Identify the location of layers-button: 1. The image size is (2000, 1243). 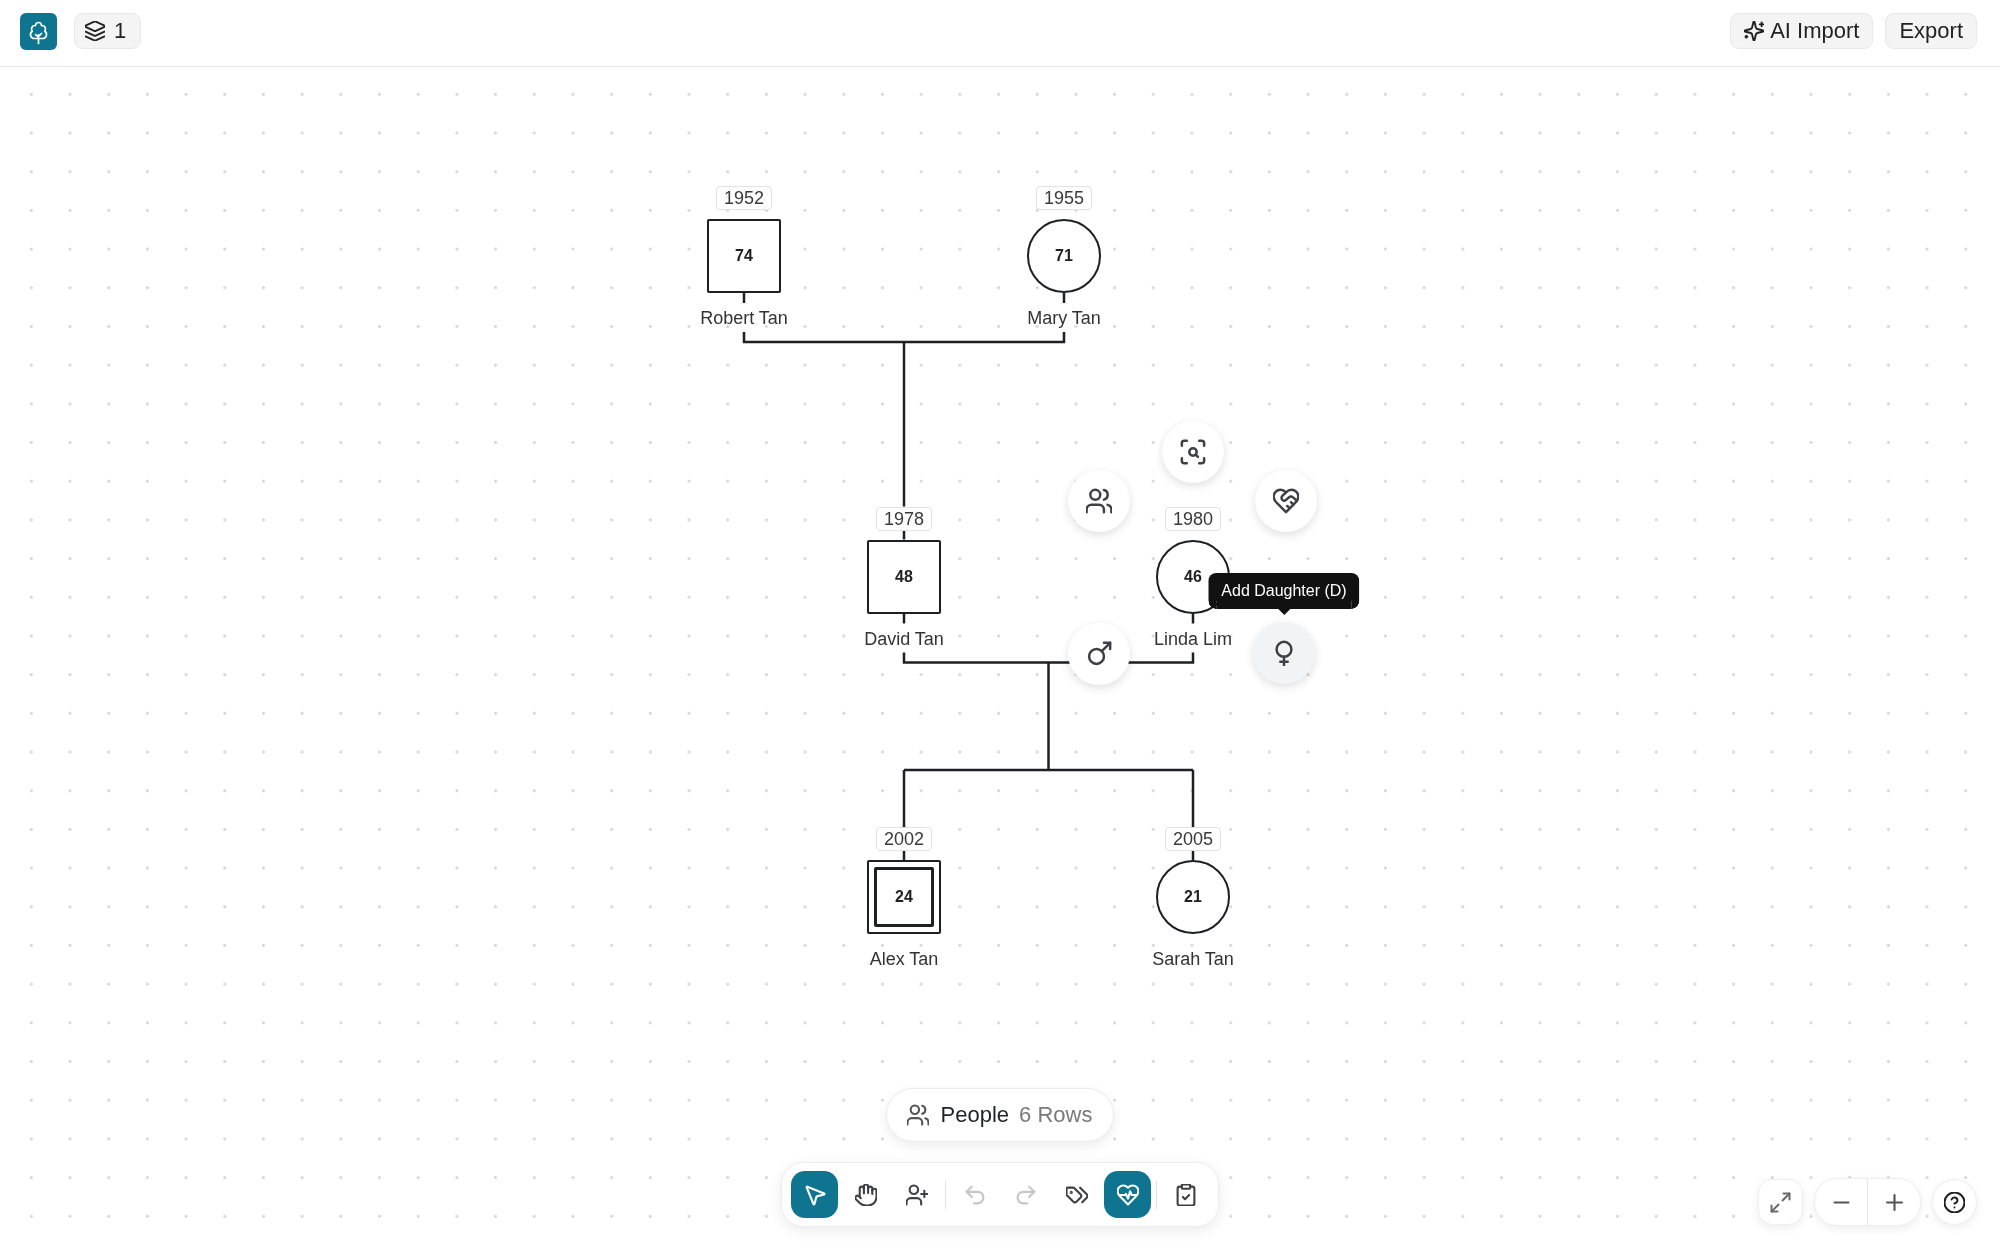
(108, 31).